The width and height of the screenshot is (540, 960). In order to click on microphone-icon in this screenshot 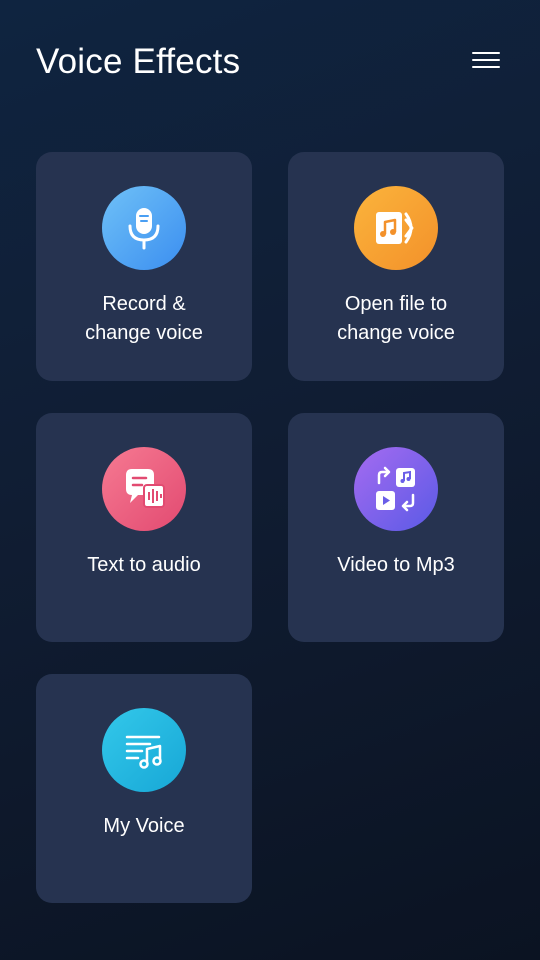, I will do `click(144, 228)`.